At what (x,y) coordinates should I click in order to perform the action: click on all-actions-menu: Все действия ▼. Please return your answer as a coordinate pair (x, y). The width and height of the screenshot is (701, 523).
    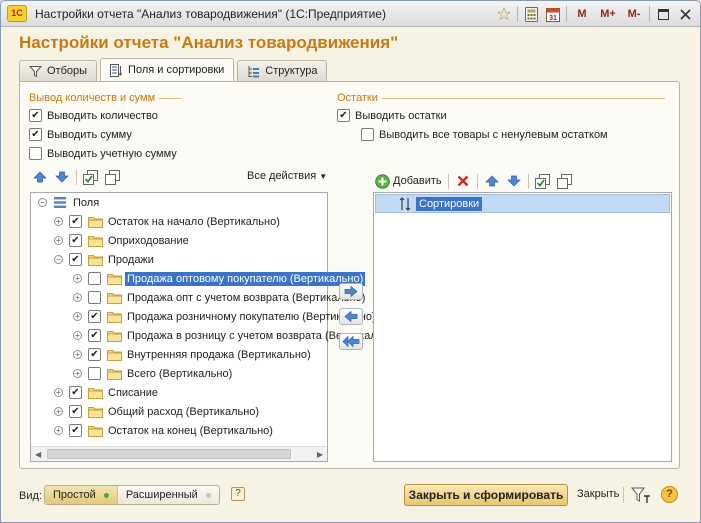
    Looking at the image, I should click on (287, 176).